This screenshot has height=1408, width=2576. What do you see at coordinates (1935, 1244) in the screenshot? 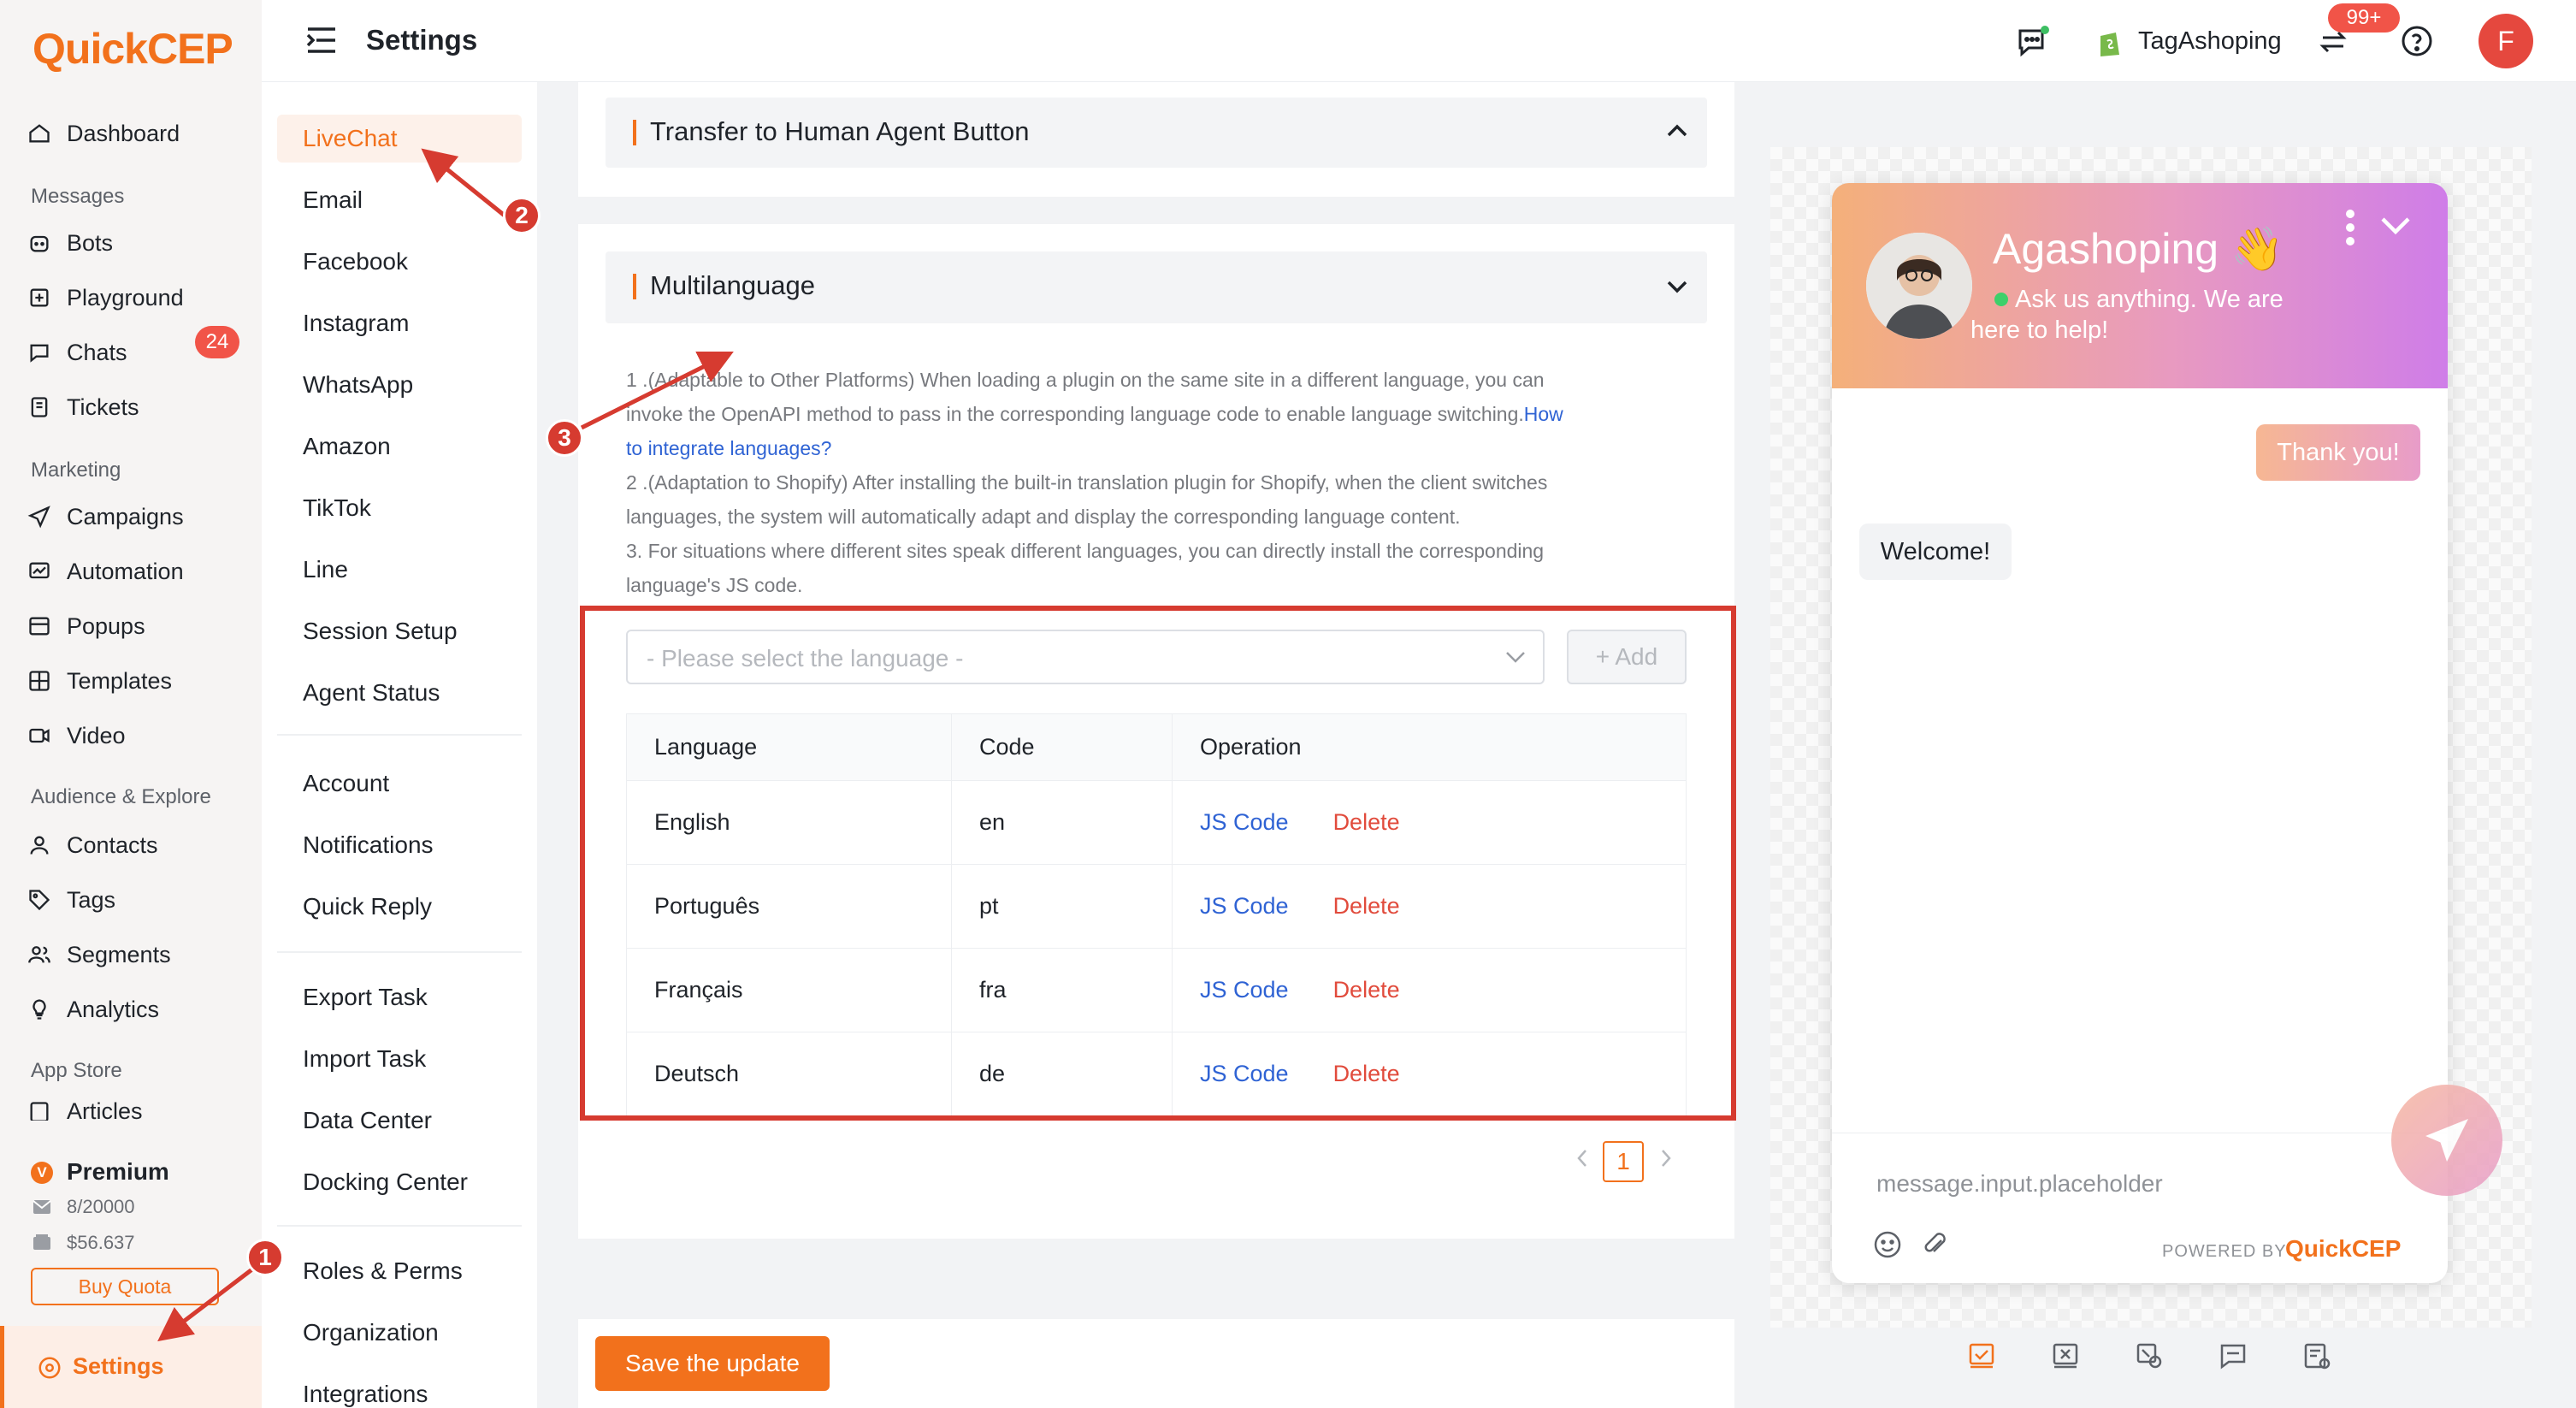
I see `attachment-icon` at bounding box center [1935, 1244].